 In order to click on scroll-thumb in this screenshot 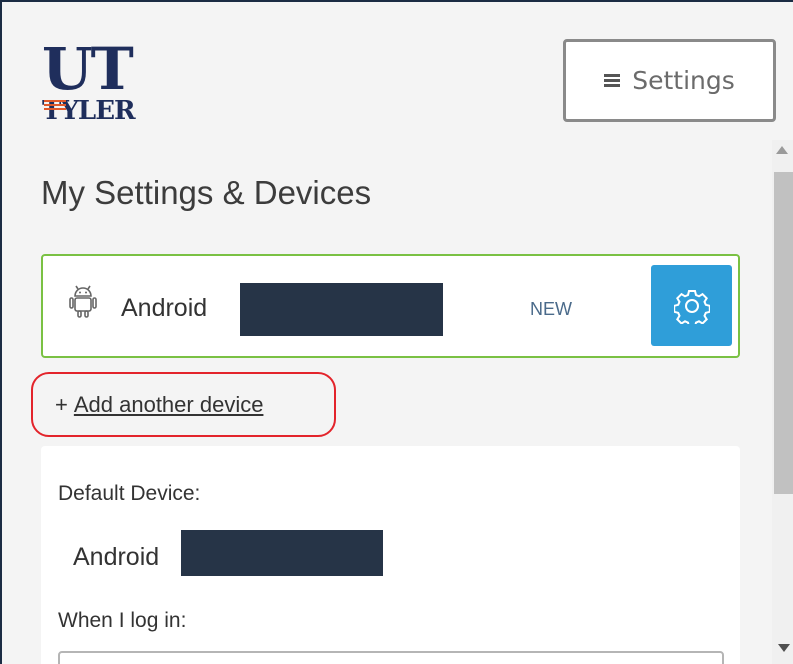, I will do `click(783, 333)`.